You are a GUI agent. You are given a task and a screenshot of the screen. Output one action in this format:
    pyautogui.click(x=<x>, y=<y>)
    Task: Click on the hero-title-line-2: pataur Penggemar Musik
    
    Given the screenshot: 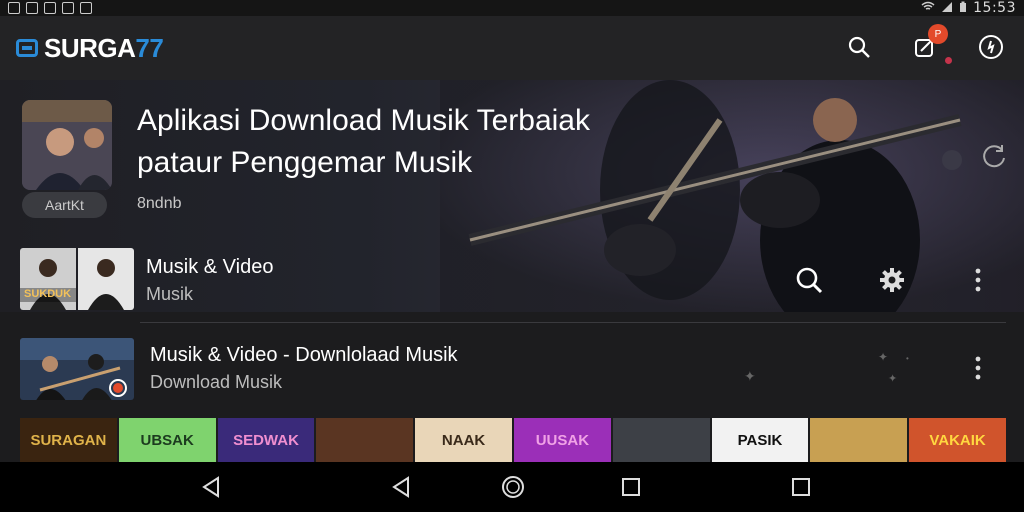 What is the action you would take?
    pyautogui.click(x=305, y=162)
    